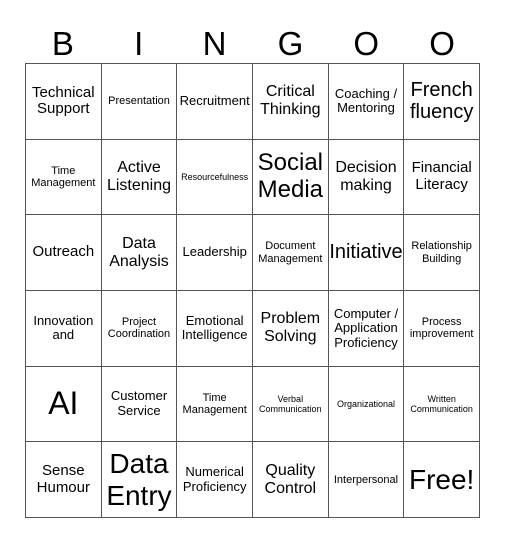 The image size is (506, 544). What do you see at coordinates (139, 102) in the screenshot?
I see `bingo-cell: Presentation` at bounding box center [139, 102].